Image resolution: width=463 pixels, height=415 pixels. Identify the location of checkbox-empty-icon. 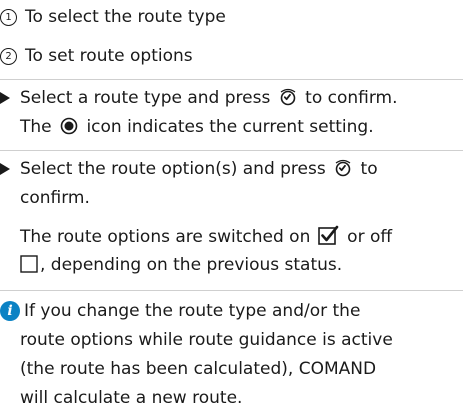
(29, 264).